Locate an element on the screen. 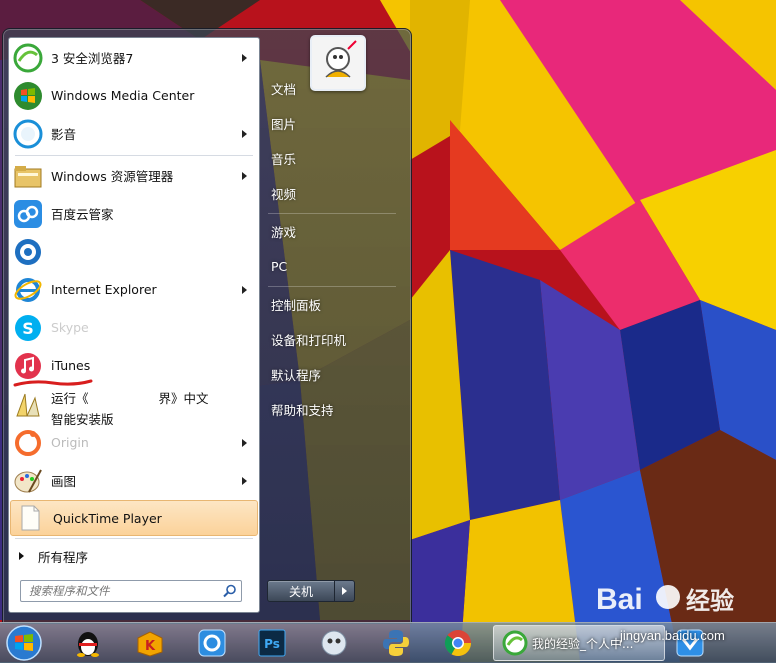 The height and width of the screenshot is (663, 776). program-item-360-browser: 3 安全浏览器7 is located at coordinates (134, 57).